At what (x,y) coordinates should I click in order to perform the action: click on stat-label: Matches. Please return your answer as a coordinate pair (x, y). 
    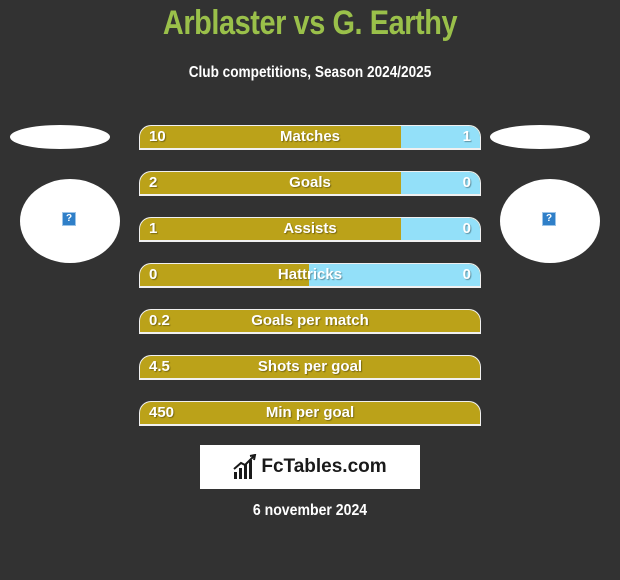
    Looking at the image, I should click on (310, 136).